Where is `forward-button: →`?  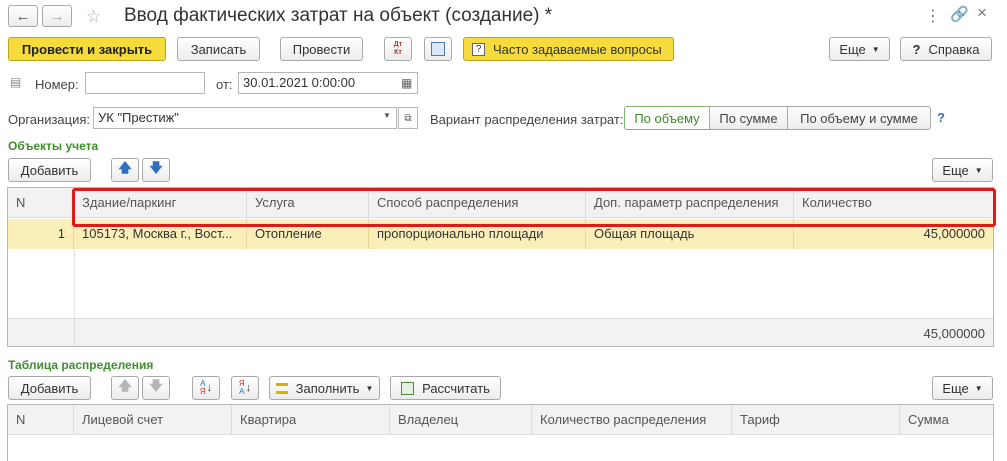
forward-button: → is located at coordinates (57, 16).